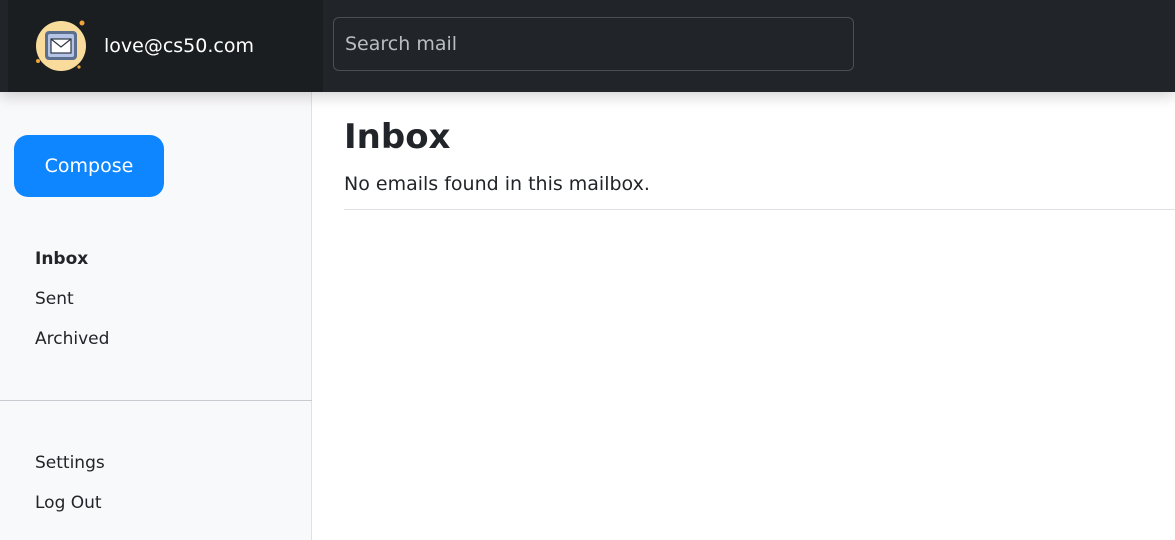 The image size is (1175, 540). What do you see at coordinates (68, 503) in the screenshot?
I see `sidebar-item-logout: Log Out` at bounding box center [68, 503].